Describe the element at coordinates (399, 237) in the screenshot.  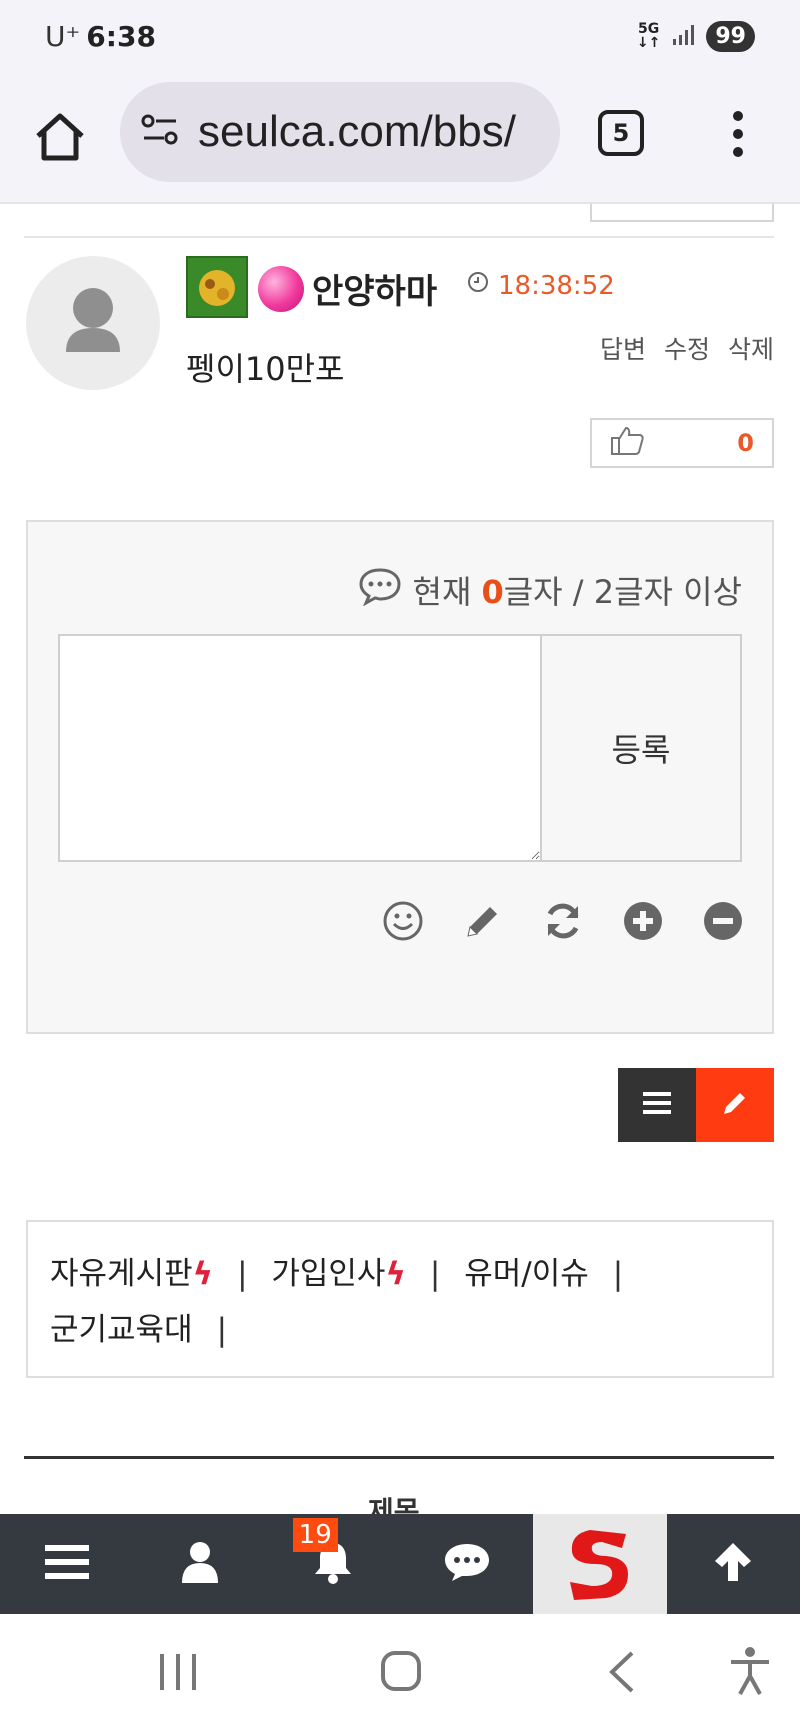
I see `divider` at that location.